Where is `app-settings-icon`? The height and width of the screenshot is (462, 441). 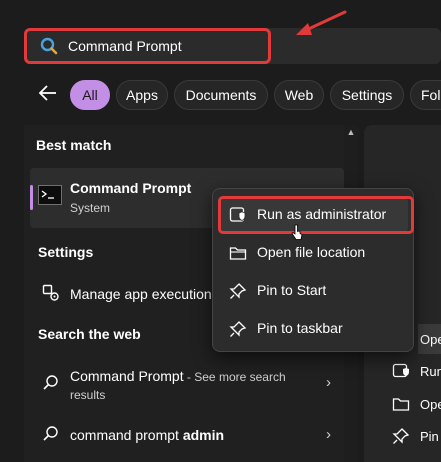 app-settings-icon is located at coordinates (50, 292).